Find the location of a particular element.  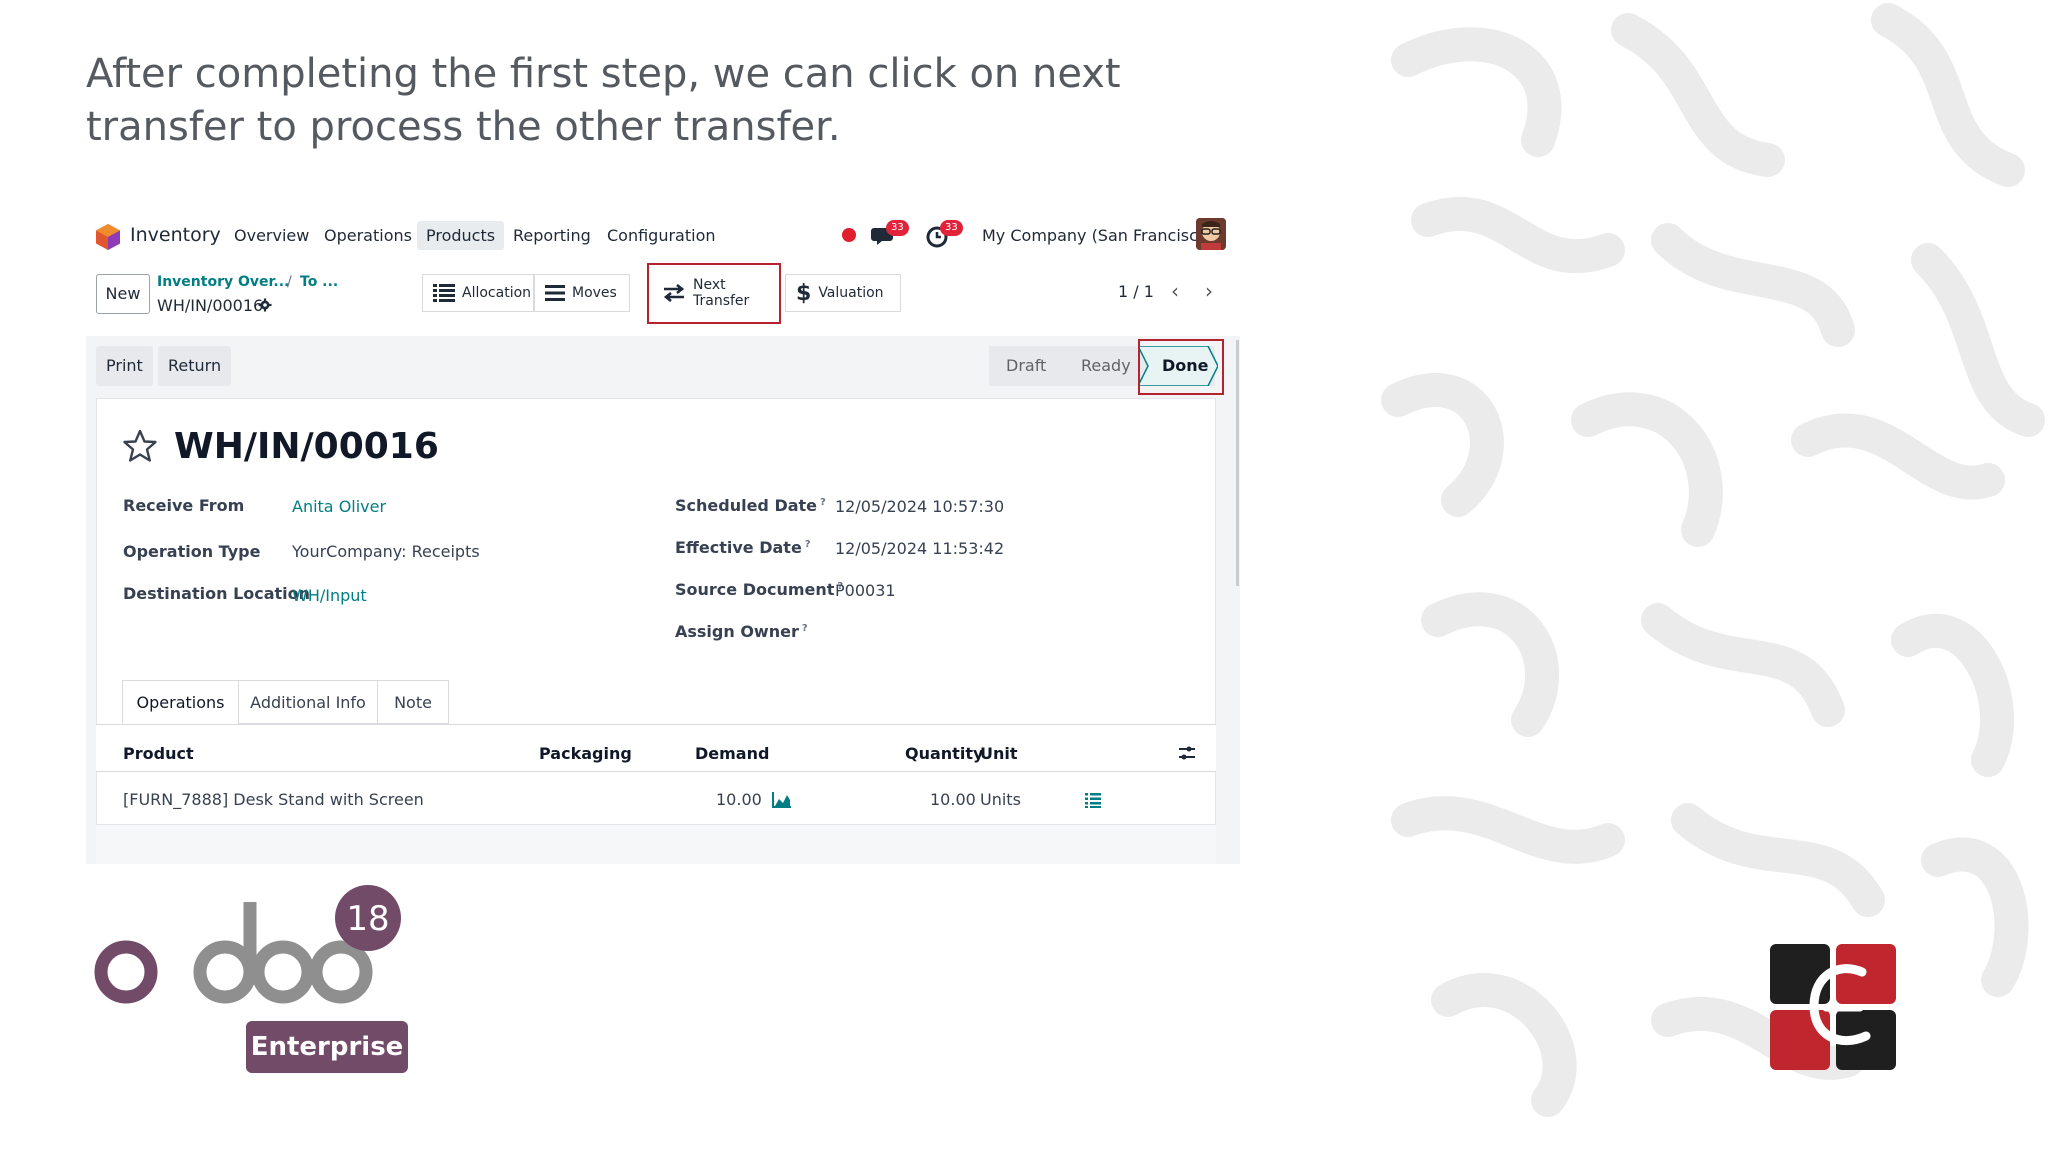

odoo-logo: 18 is located at coordinates (247, 944).